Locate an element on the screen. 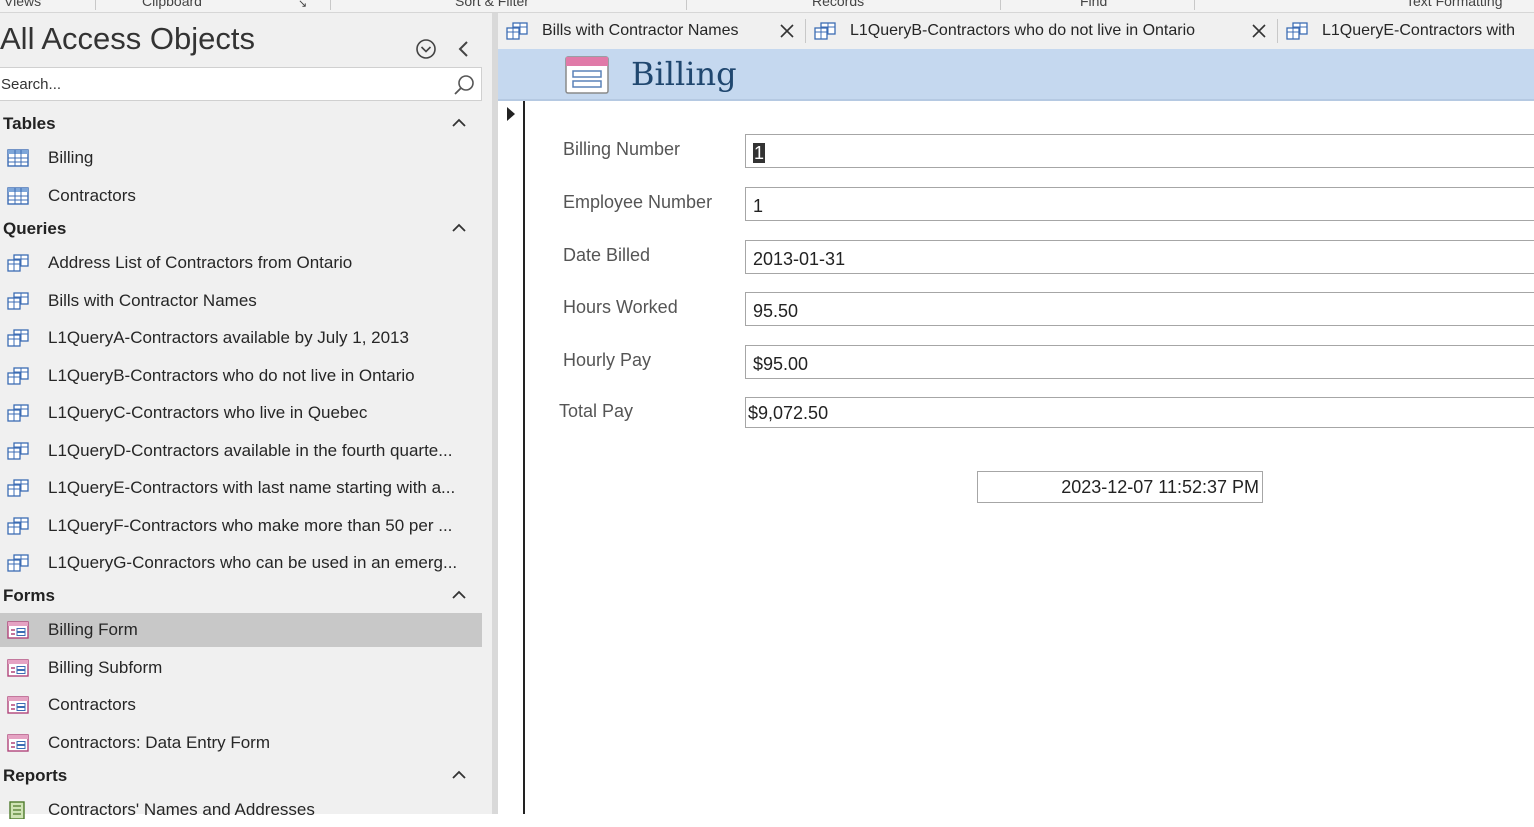 This screenshot has width=1534, height=827. employee-number-field: 1 is located at coordinates (1139, 204).